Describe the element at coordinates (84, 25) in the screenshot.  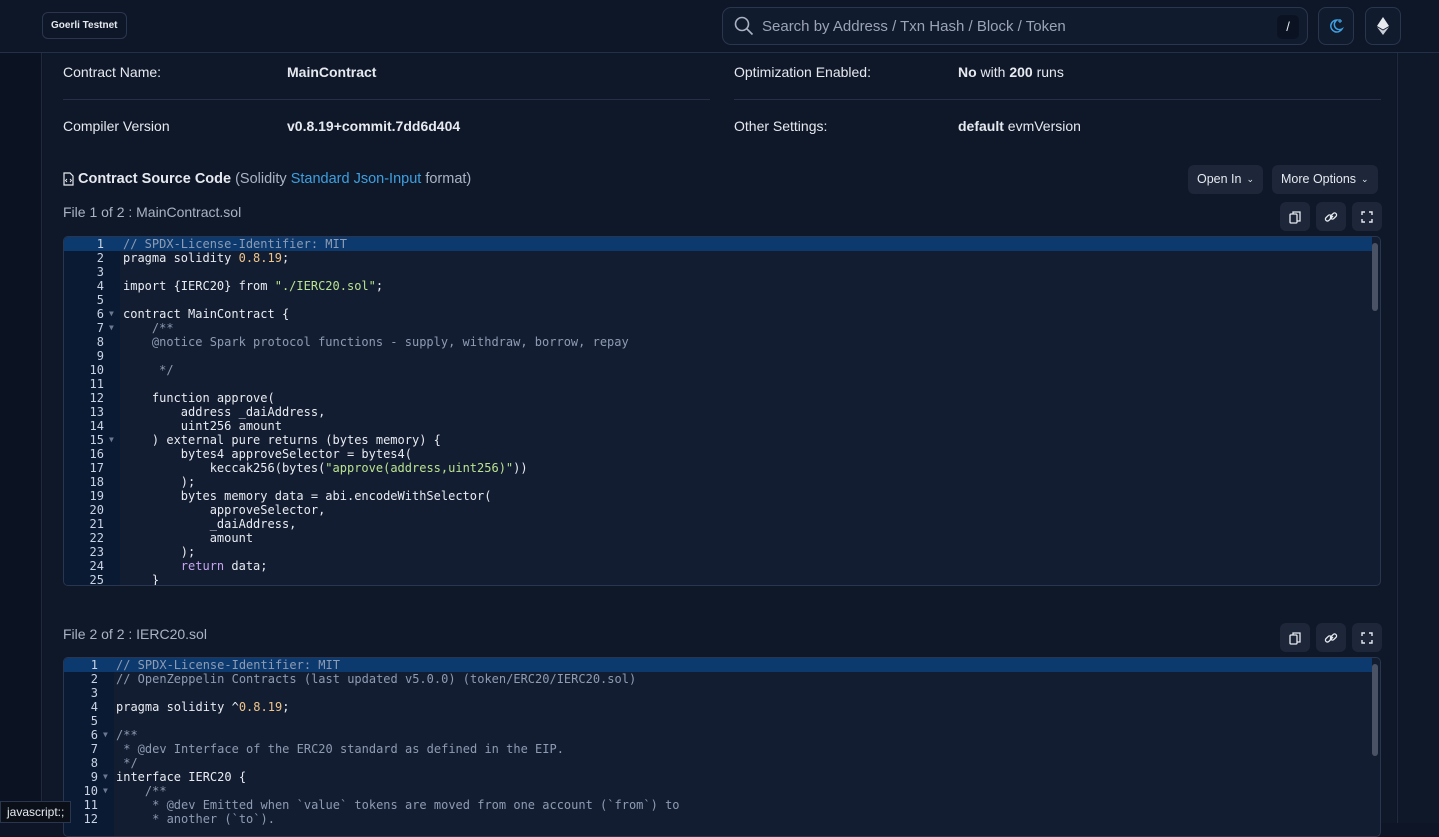
I see `network-badge: Goerli Testnet` at that location.